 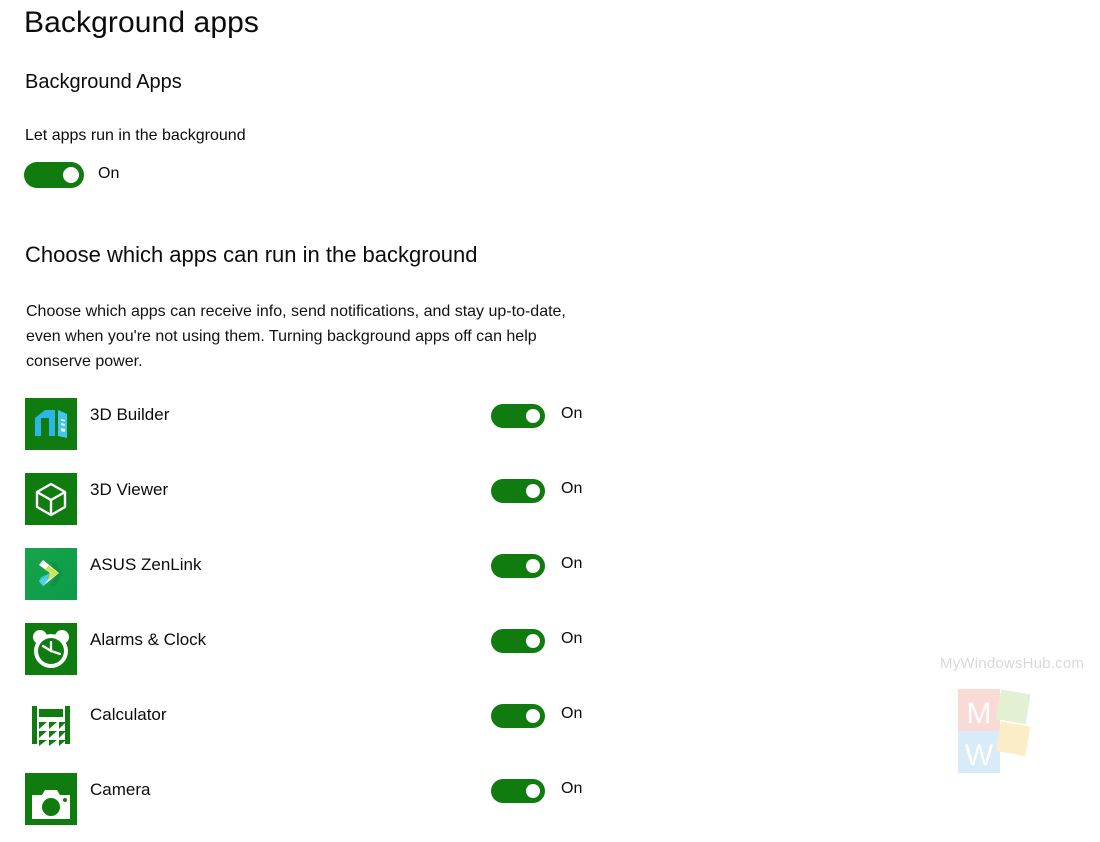 What do you see at coordinates (120, 789) in the screenshot?
I see `app-name: Camera` at bounding box center [120, 789].